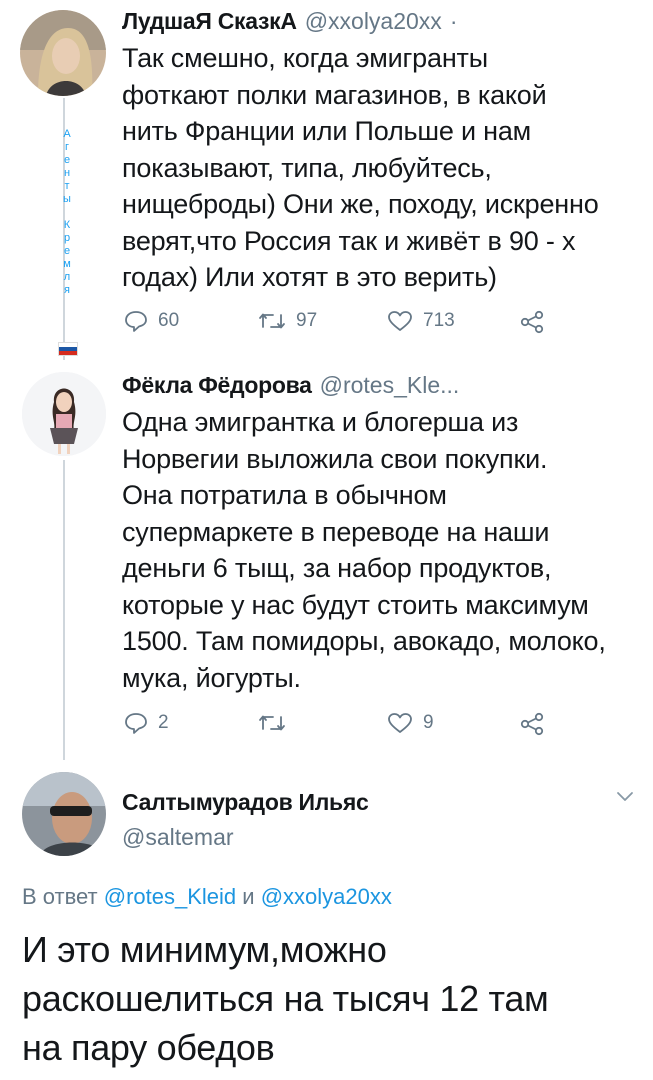  What do you see at coordinates (373, 21) in the screenshot?
I see `user-handle: @xxolya20xx` at bounding box center [373, 21].